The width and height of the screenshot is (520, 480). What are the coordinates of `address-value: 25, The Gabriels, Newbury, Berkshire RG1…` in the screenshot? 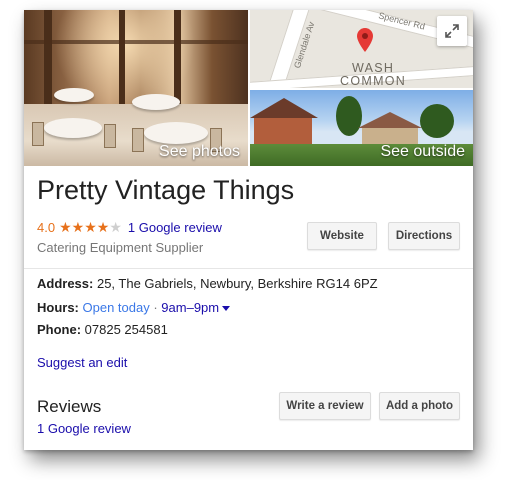 It's located at (235, 283).